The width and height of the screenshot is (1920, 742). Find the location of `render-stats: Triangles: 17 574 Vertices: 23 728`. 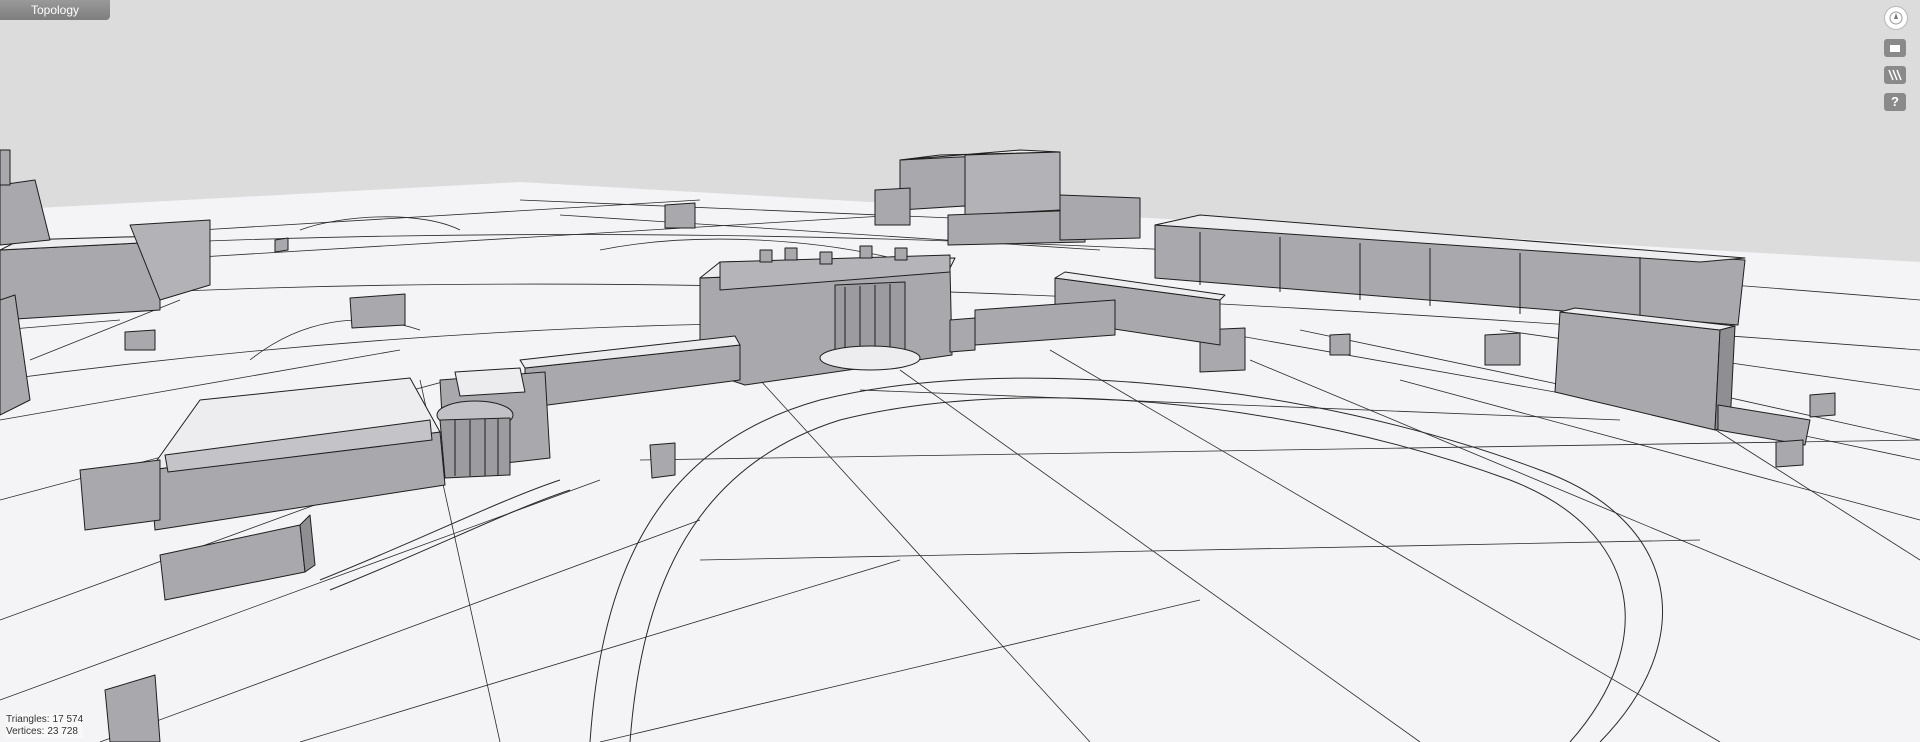

render-stats: Triangles: 17 574 Vertices: 23 728 is located at coordinates (45, 726).